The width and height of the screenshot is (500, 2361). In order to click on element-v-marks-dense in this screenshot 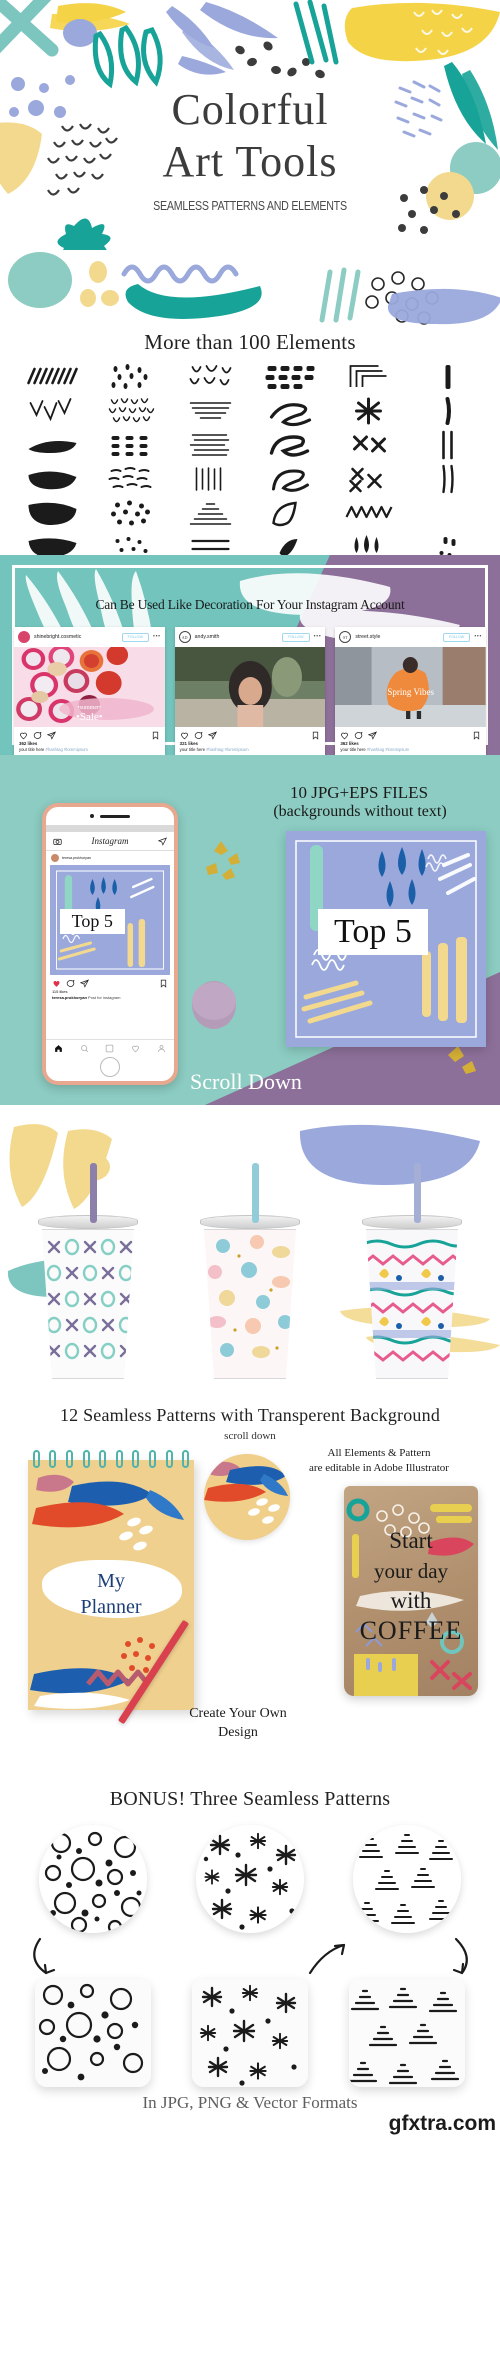, I will do `click(131, 411)`.